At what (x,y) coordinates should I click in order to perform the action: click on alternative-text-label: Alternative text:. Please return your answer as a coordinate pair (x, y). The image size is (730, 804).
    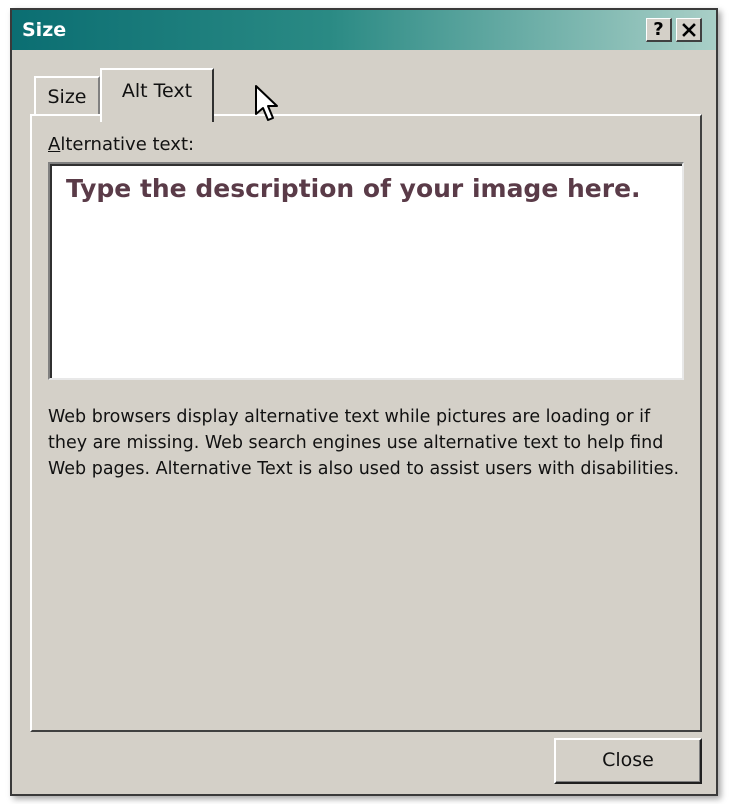
    Looking at the image, I should click on (121, 144).